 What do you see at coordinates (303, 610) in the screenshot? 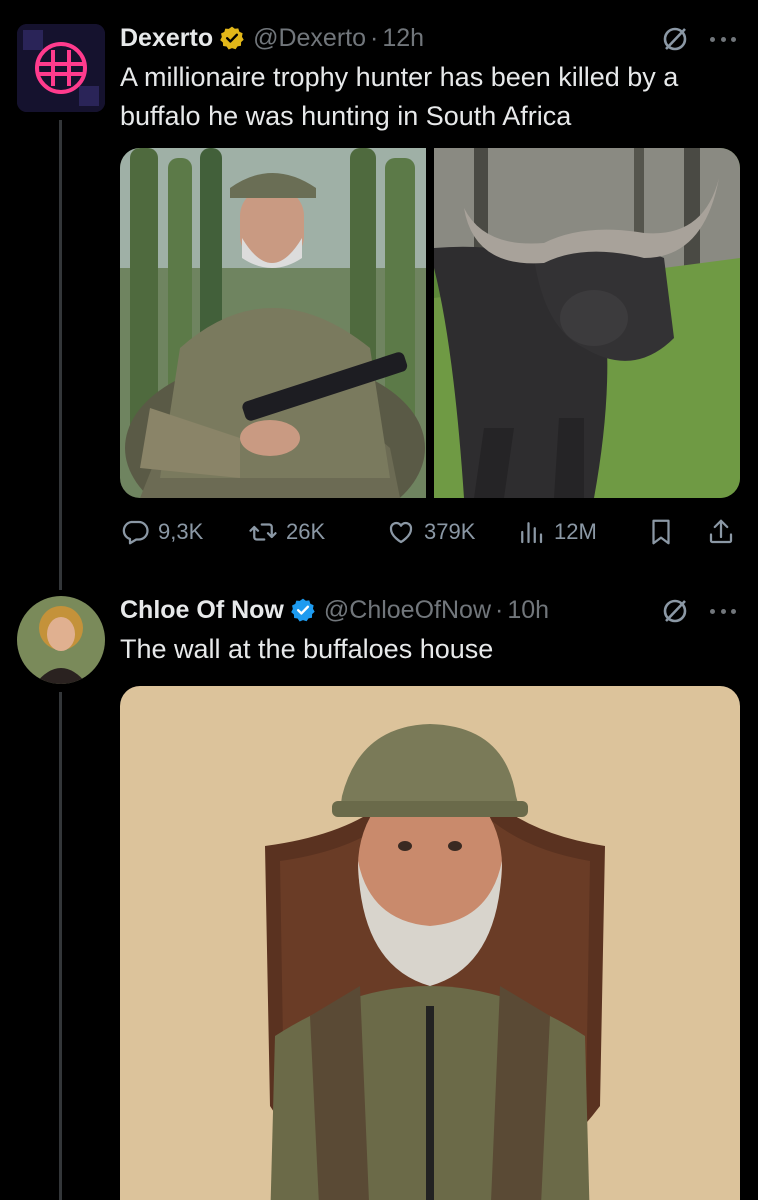
I see `verified-blue-badge-icon` at bounding box center [303, 610].